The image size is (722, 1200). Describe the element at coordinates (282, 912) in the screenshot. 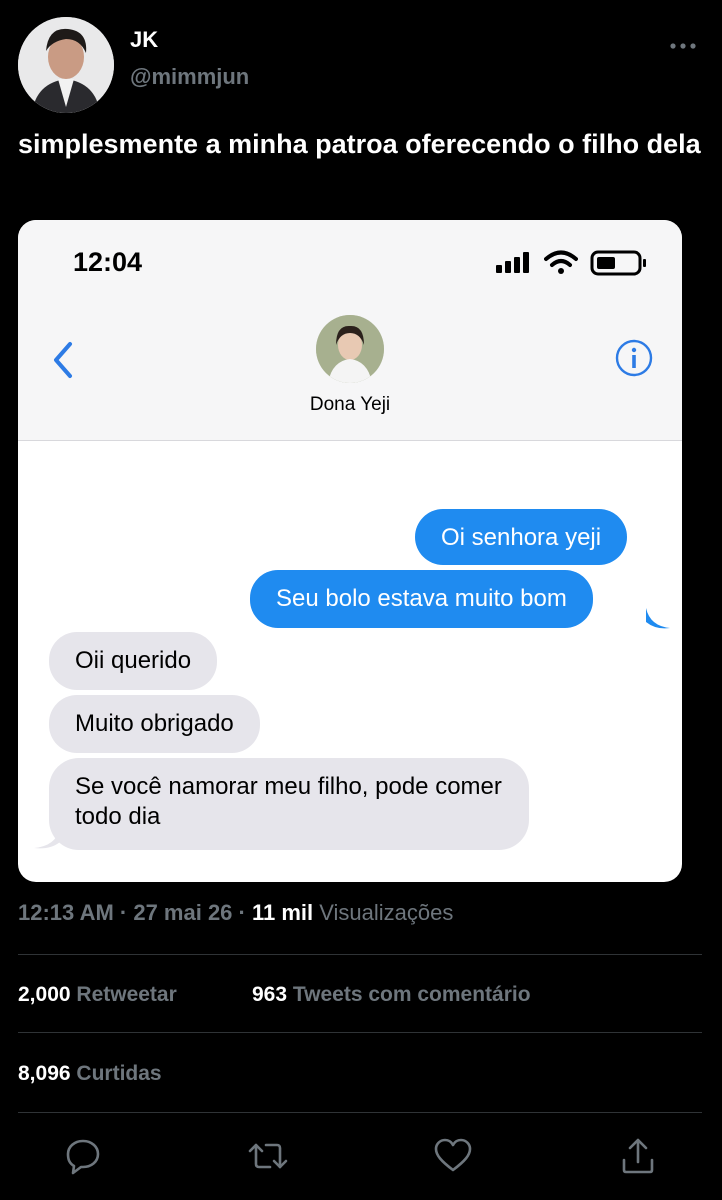

I see `views-count: 11 mil` at that location.